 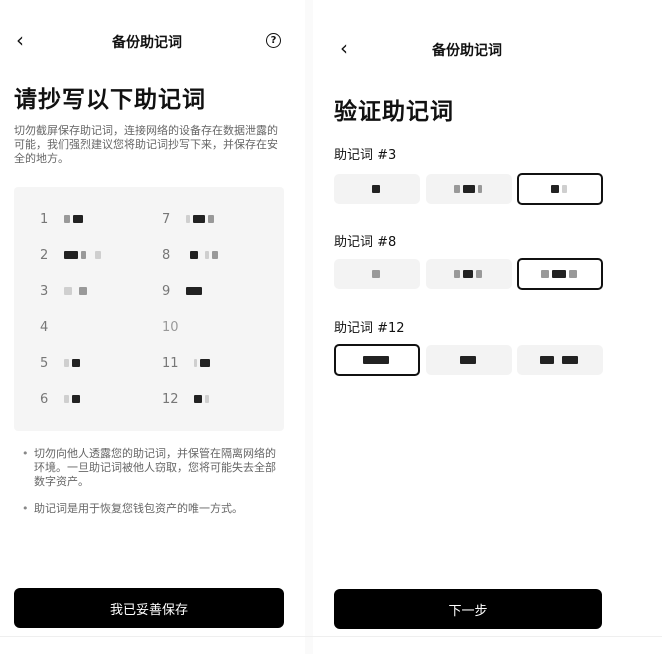 What do you see at coordinates (309, 327) in the screenshot?
I see `panel-divider` at bounding box center [309, 327].